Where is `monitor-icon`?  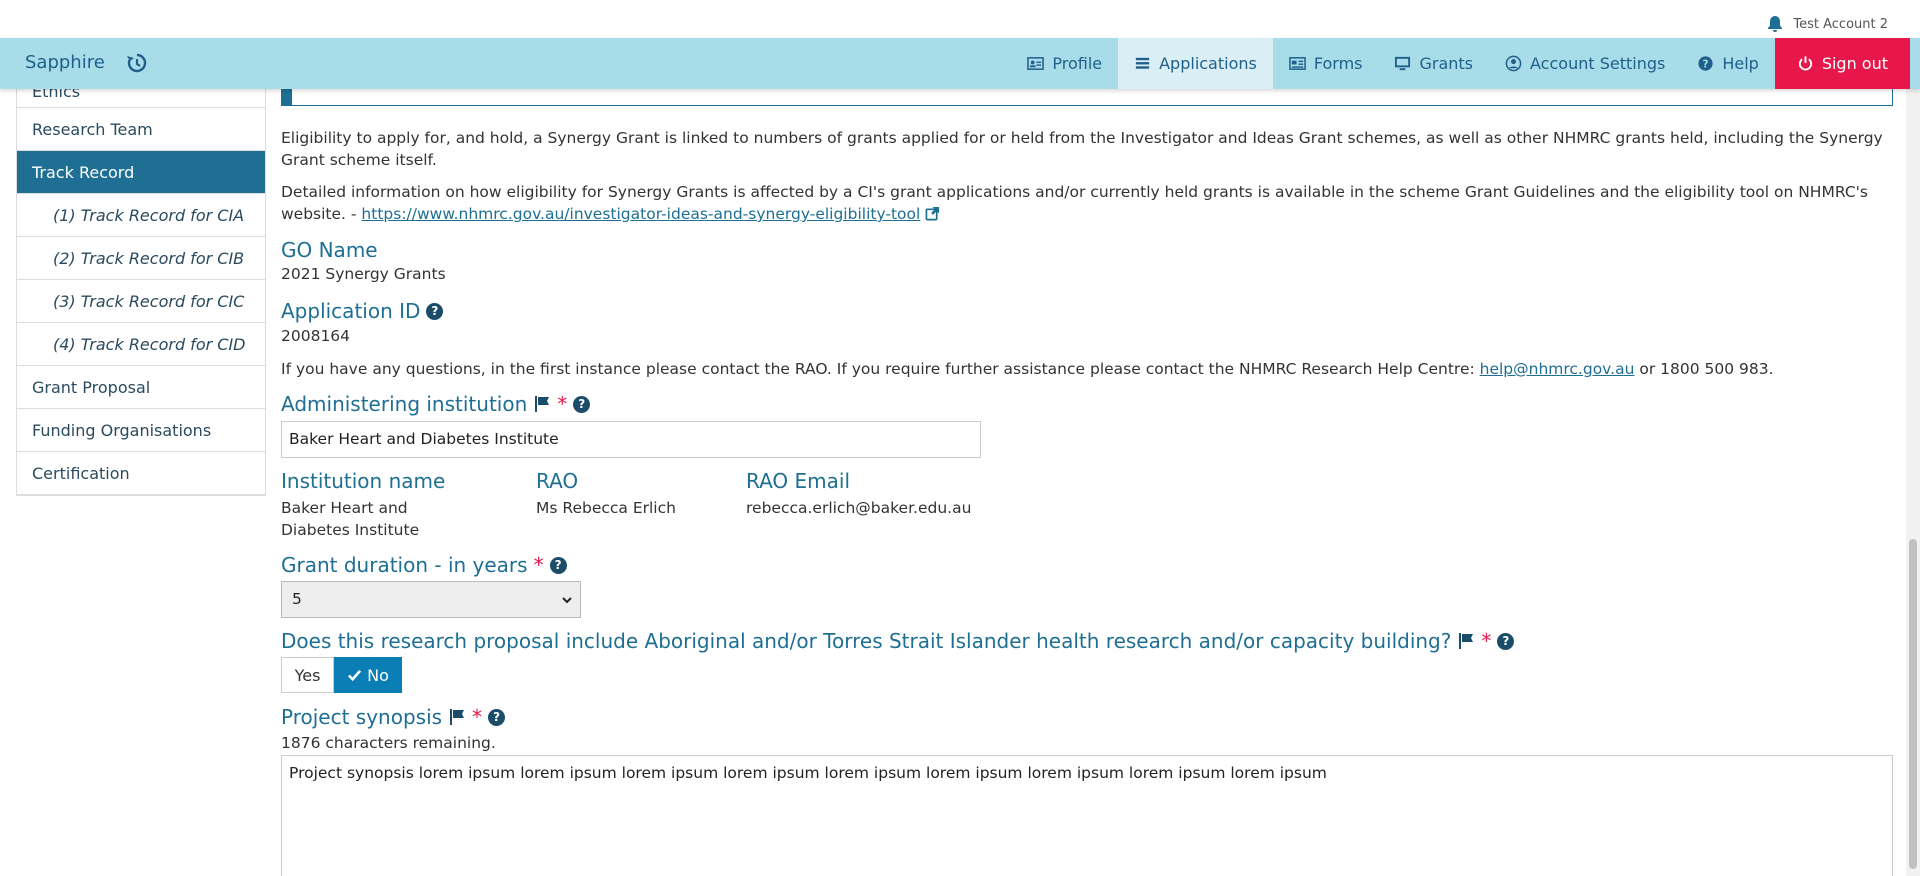 monitor-icon is located at coordinates (1403, 63).